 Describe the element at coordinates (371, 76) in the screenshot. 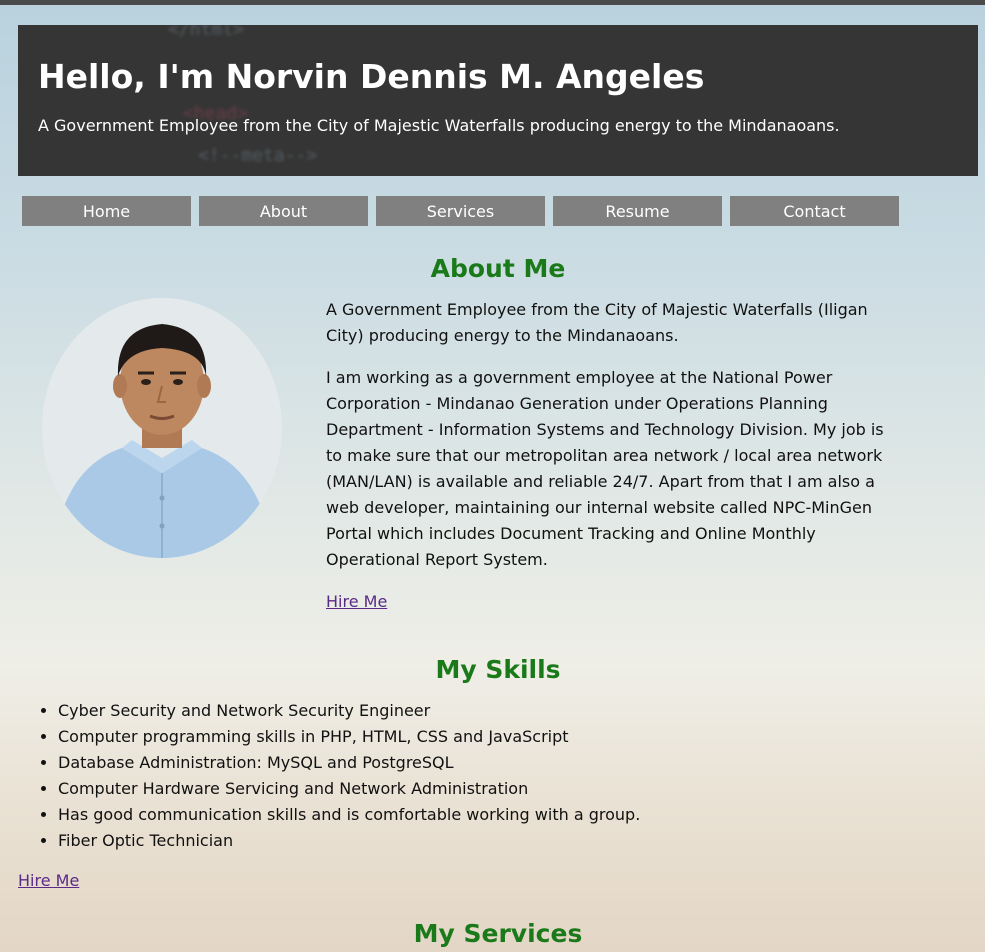

I see `page-title: Hello, I'm Norvin Dennis M. Angeles` at that location.